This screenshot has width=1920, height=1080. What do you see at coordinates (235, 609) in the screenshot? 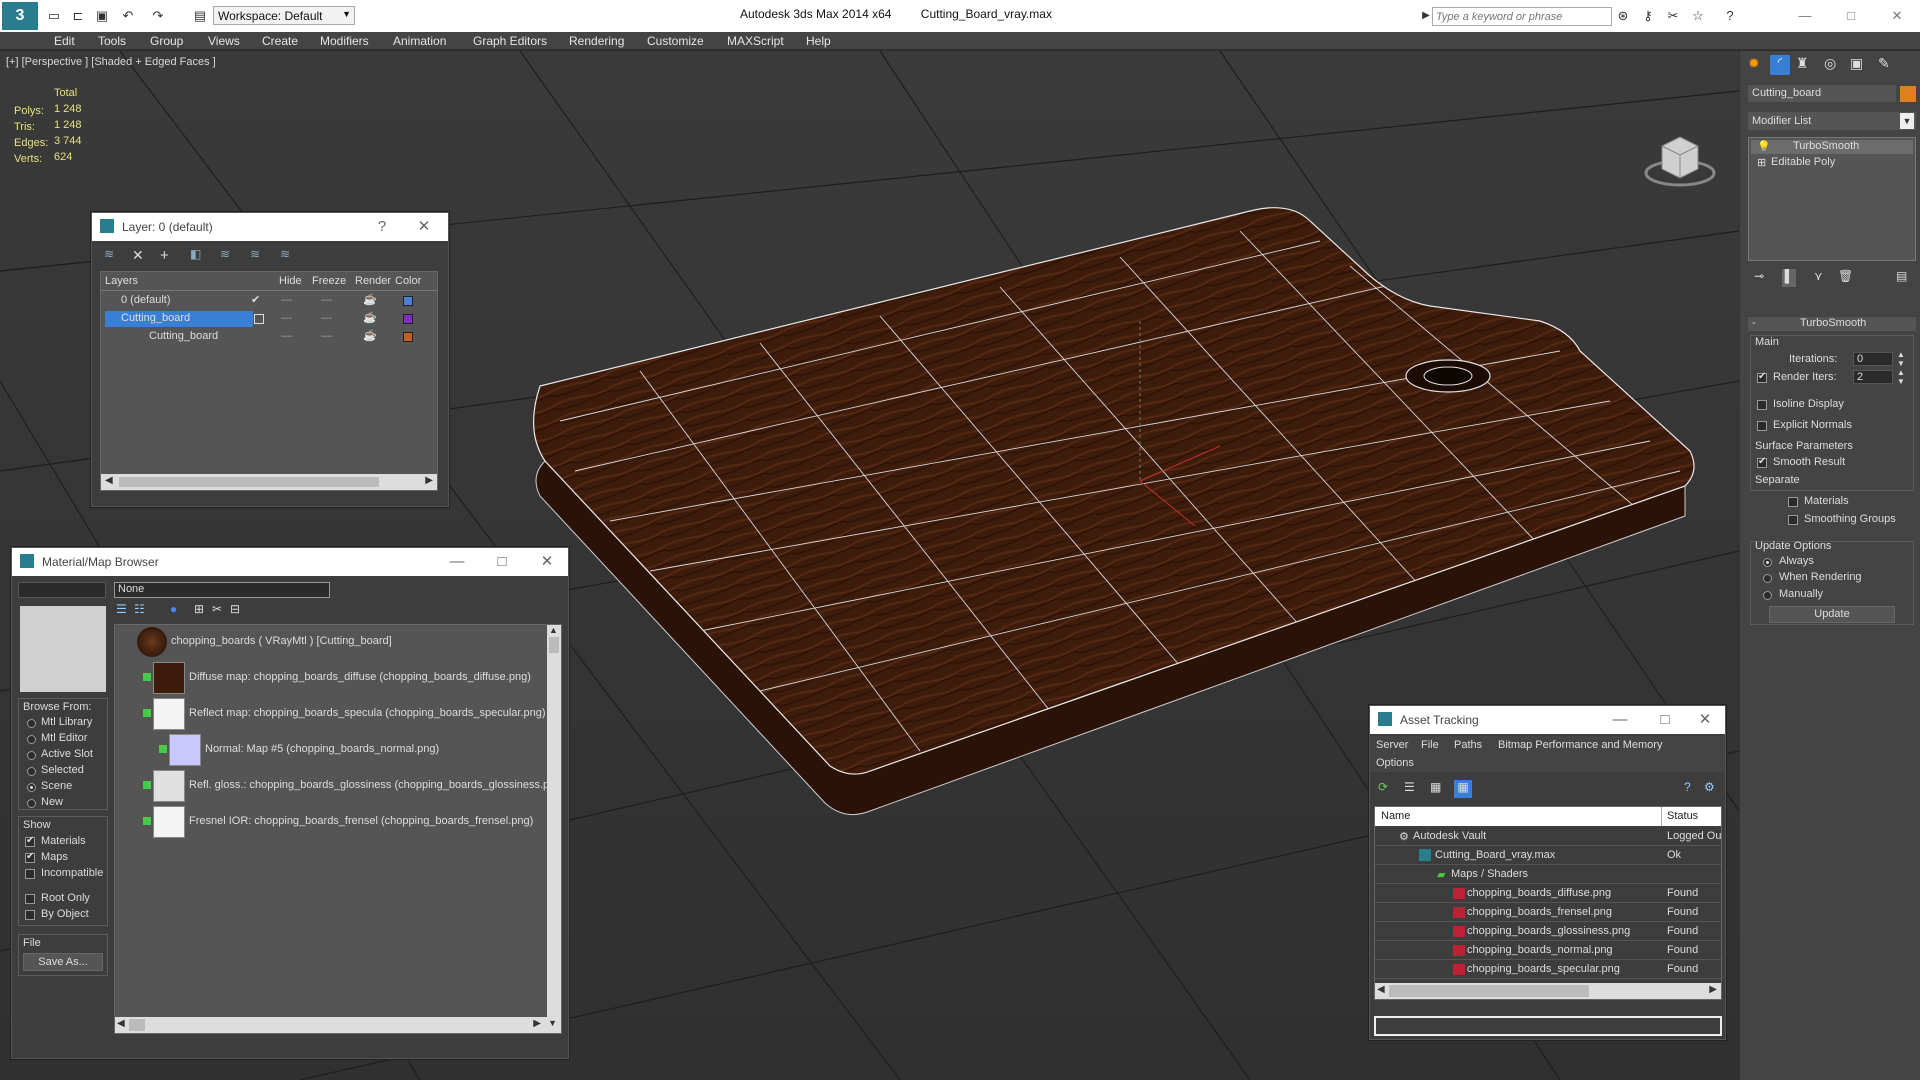
I see `options-icon: ⊟` at bounding box center [235, 609].